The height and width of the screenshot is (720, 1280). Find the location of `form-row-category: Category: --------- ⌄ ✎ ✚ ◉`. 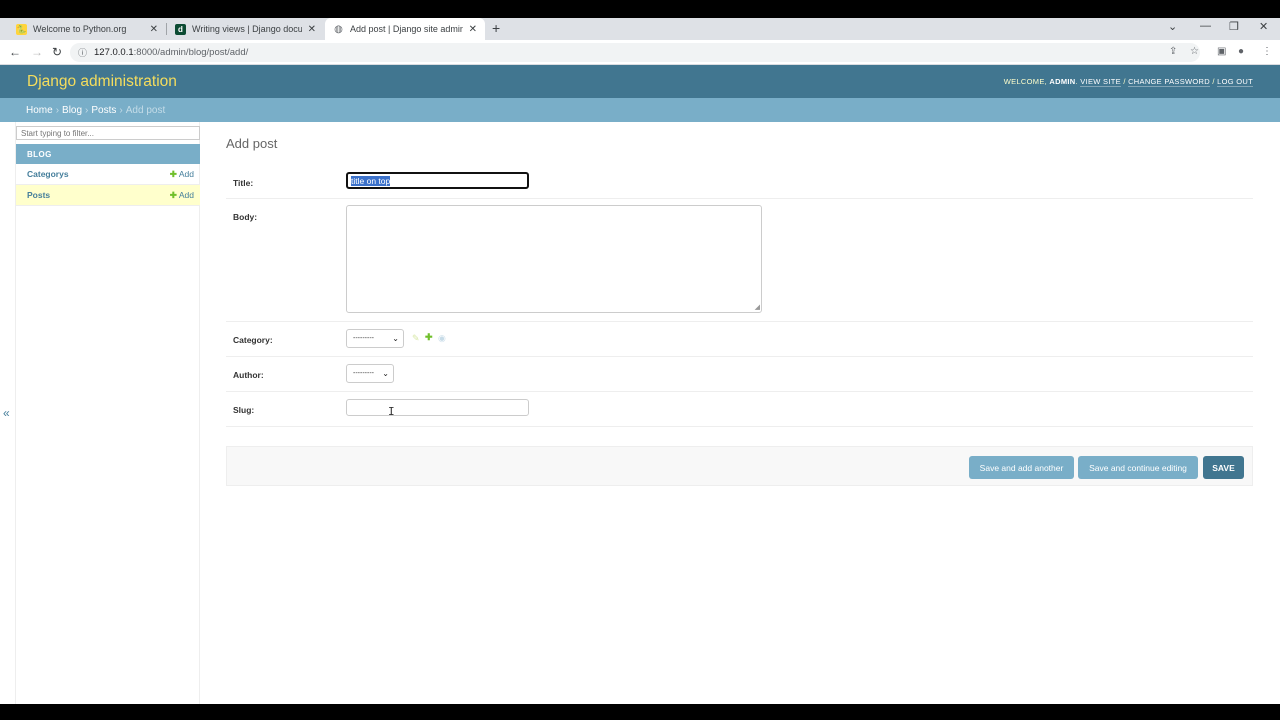

form-row-category: Category: --------- ⌄ ✎ ✚ ◉ is located at coordinates (739, 339).